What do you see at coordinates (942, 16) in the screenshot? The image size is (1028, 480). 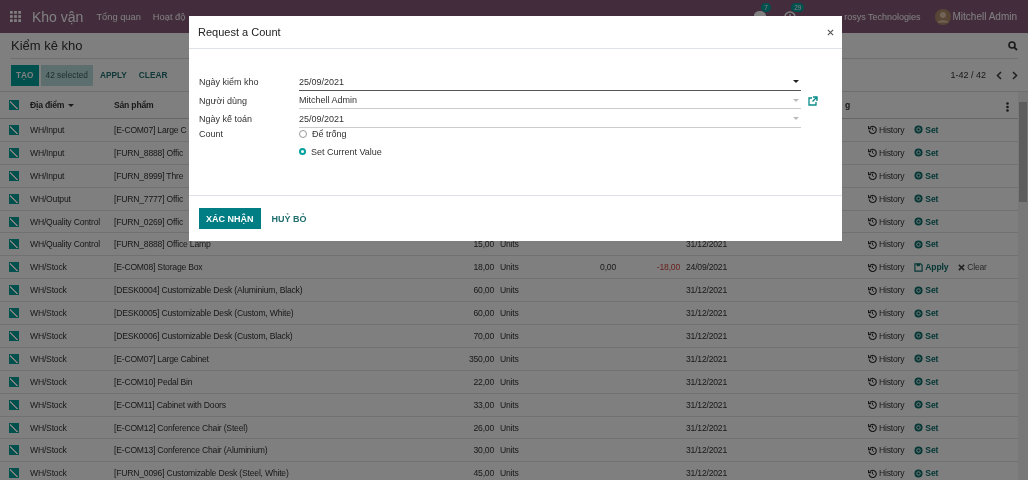 I see `avatar-icon` at bounding box center [942, 16].